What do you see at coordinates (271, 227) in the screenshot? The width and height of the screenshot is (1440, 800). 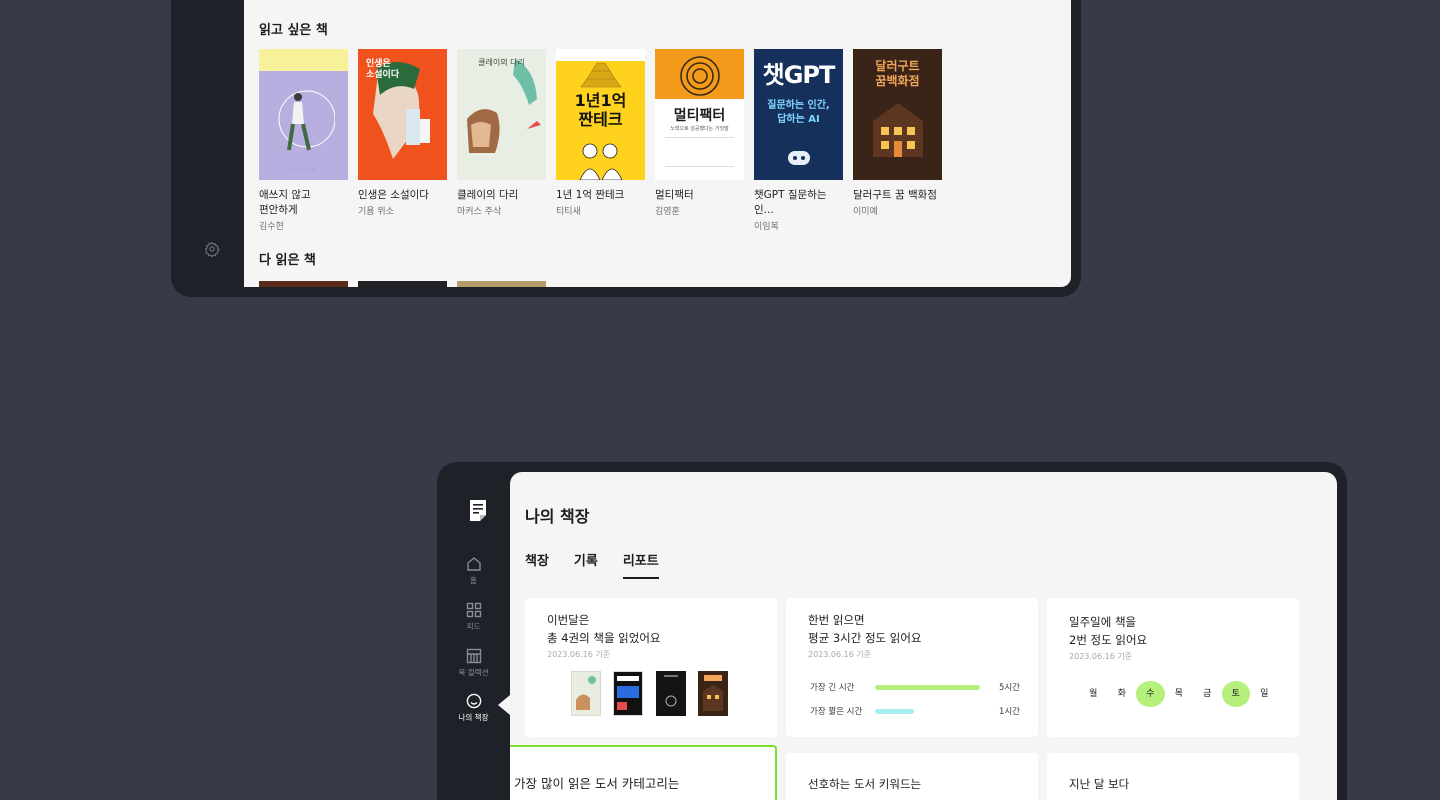 I see `book-author: 김수현` at bounding box center [271, 227].